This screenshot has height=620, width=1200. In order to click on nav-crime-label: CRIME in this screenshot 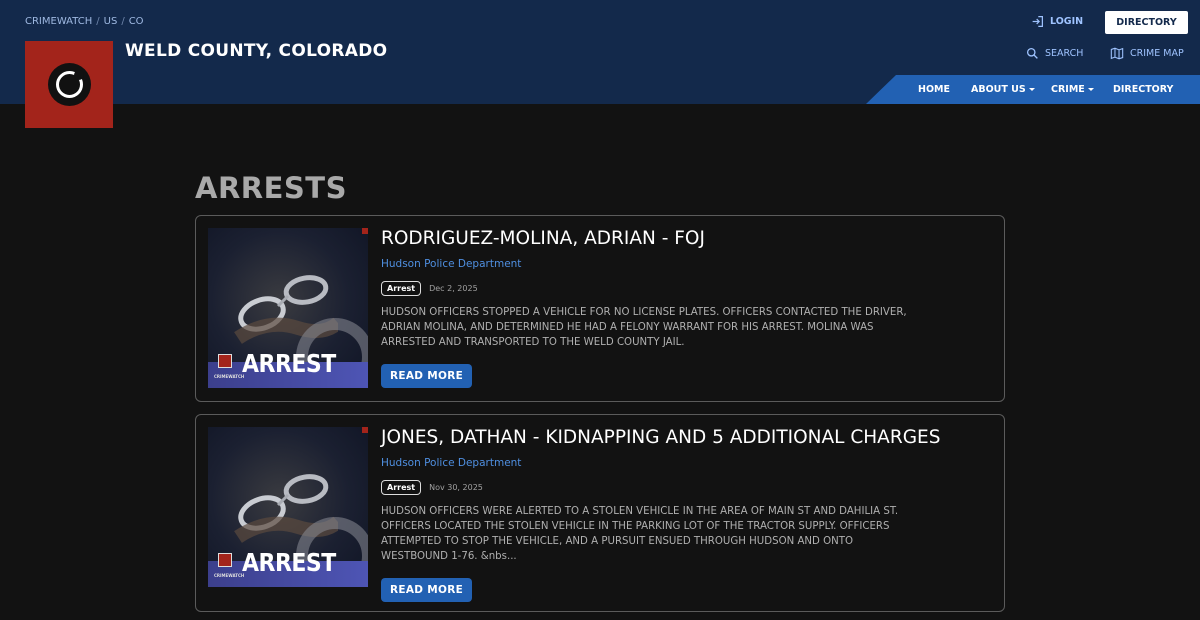, I will do `click(1068, 89)`.